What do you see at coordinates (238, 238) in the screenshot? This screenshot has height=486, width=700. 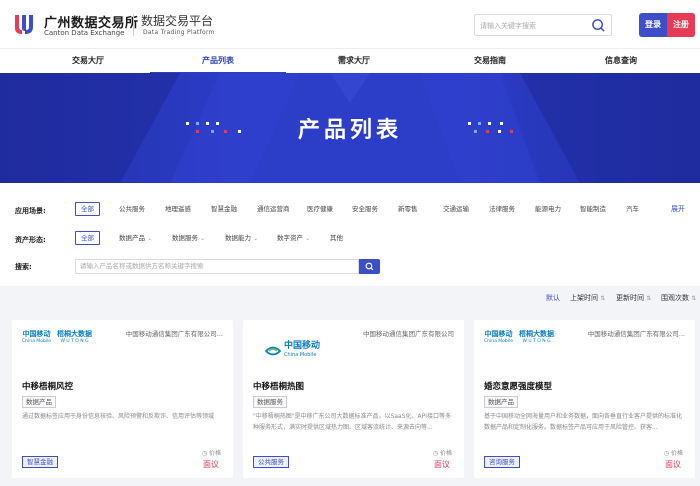 I see `filter-asset-label: 数据能力` at bounding box center [238, 238].